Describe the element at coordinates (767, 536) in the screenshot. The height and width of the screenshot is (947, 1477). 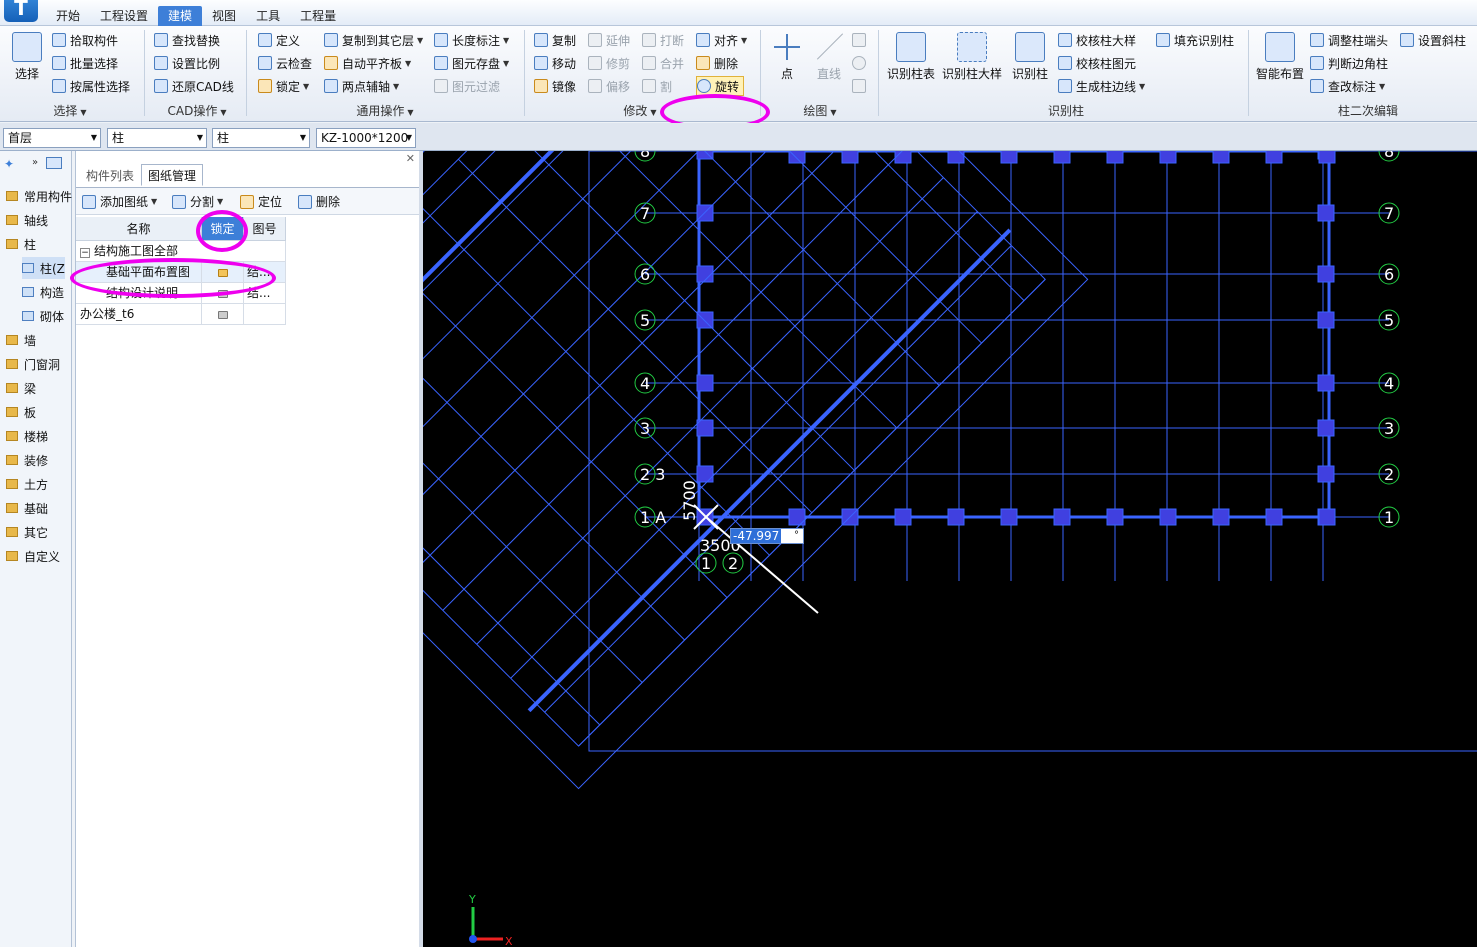
I see `rotation-angle-input: -47.997 °` at that location.